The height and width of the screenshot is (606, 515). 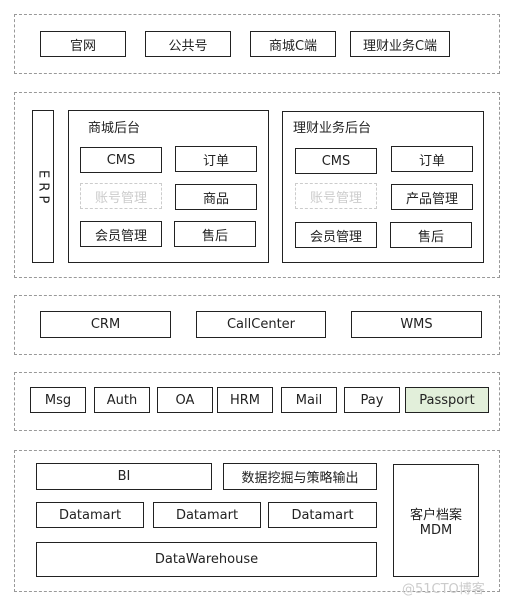 What do you see at coordinates (206, 559) in the screenshot?
I see `datawarehouse-box: DataWarehouse` at bounding box center [206, 559].